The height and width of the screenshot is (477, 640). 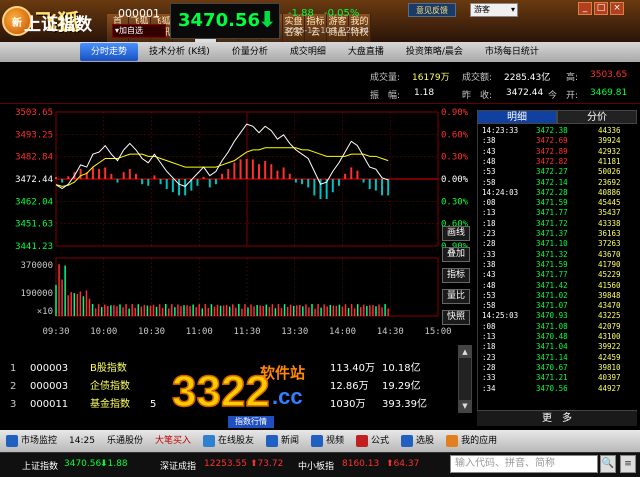 I want to click on status-index3-name: 中小板指, so click(x=316, y=465).